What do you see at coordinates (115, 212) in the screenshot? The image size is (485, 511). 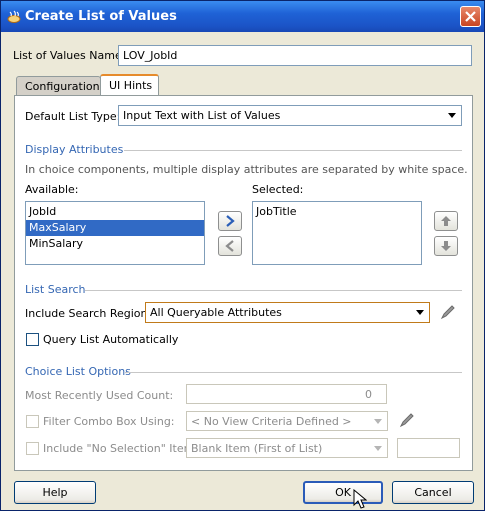 I see `list-item: JobId` at bounding box center [115, 212].